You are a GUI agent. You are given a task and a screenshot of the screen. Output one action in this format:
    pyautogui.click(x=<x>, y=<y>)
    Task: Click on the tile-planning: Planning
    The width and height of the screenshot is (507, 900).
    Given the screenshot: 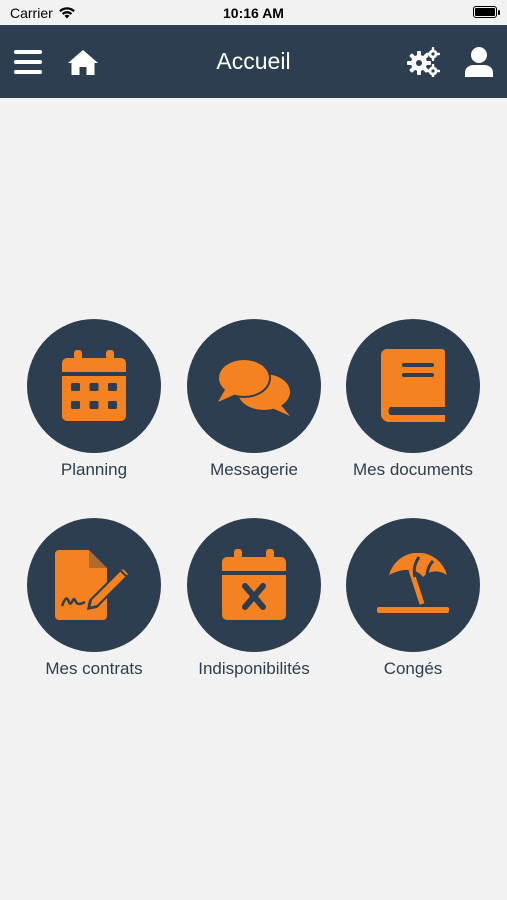 What is the action you would take?
    pyautogui.click(x=94, y=404)
    